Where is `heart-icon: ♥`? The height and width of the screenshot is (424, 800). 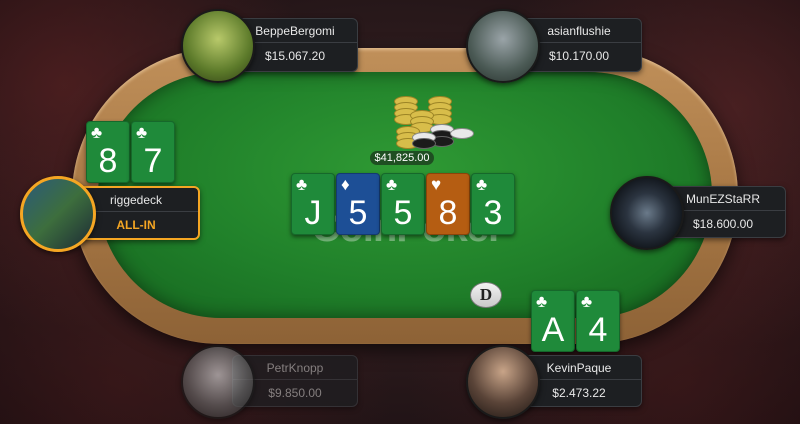 heart-icon: ♥ is located at coordinates (436, 184).